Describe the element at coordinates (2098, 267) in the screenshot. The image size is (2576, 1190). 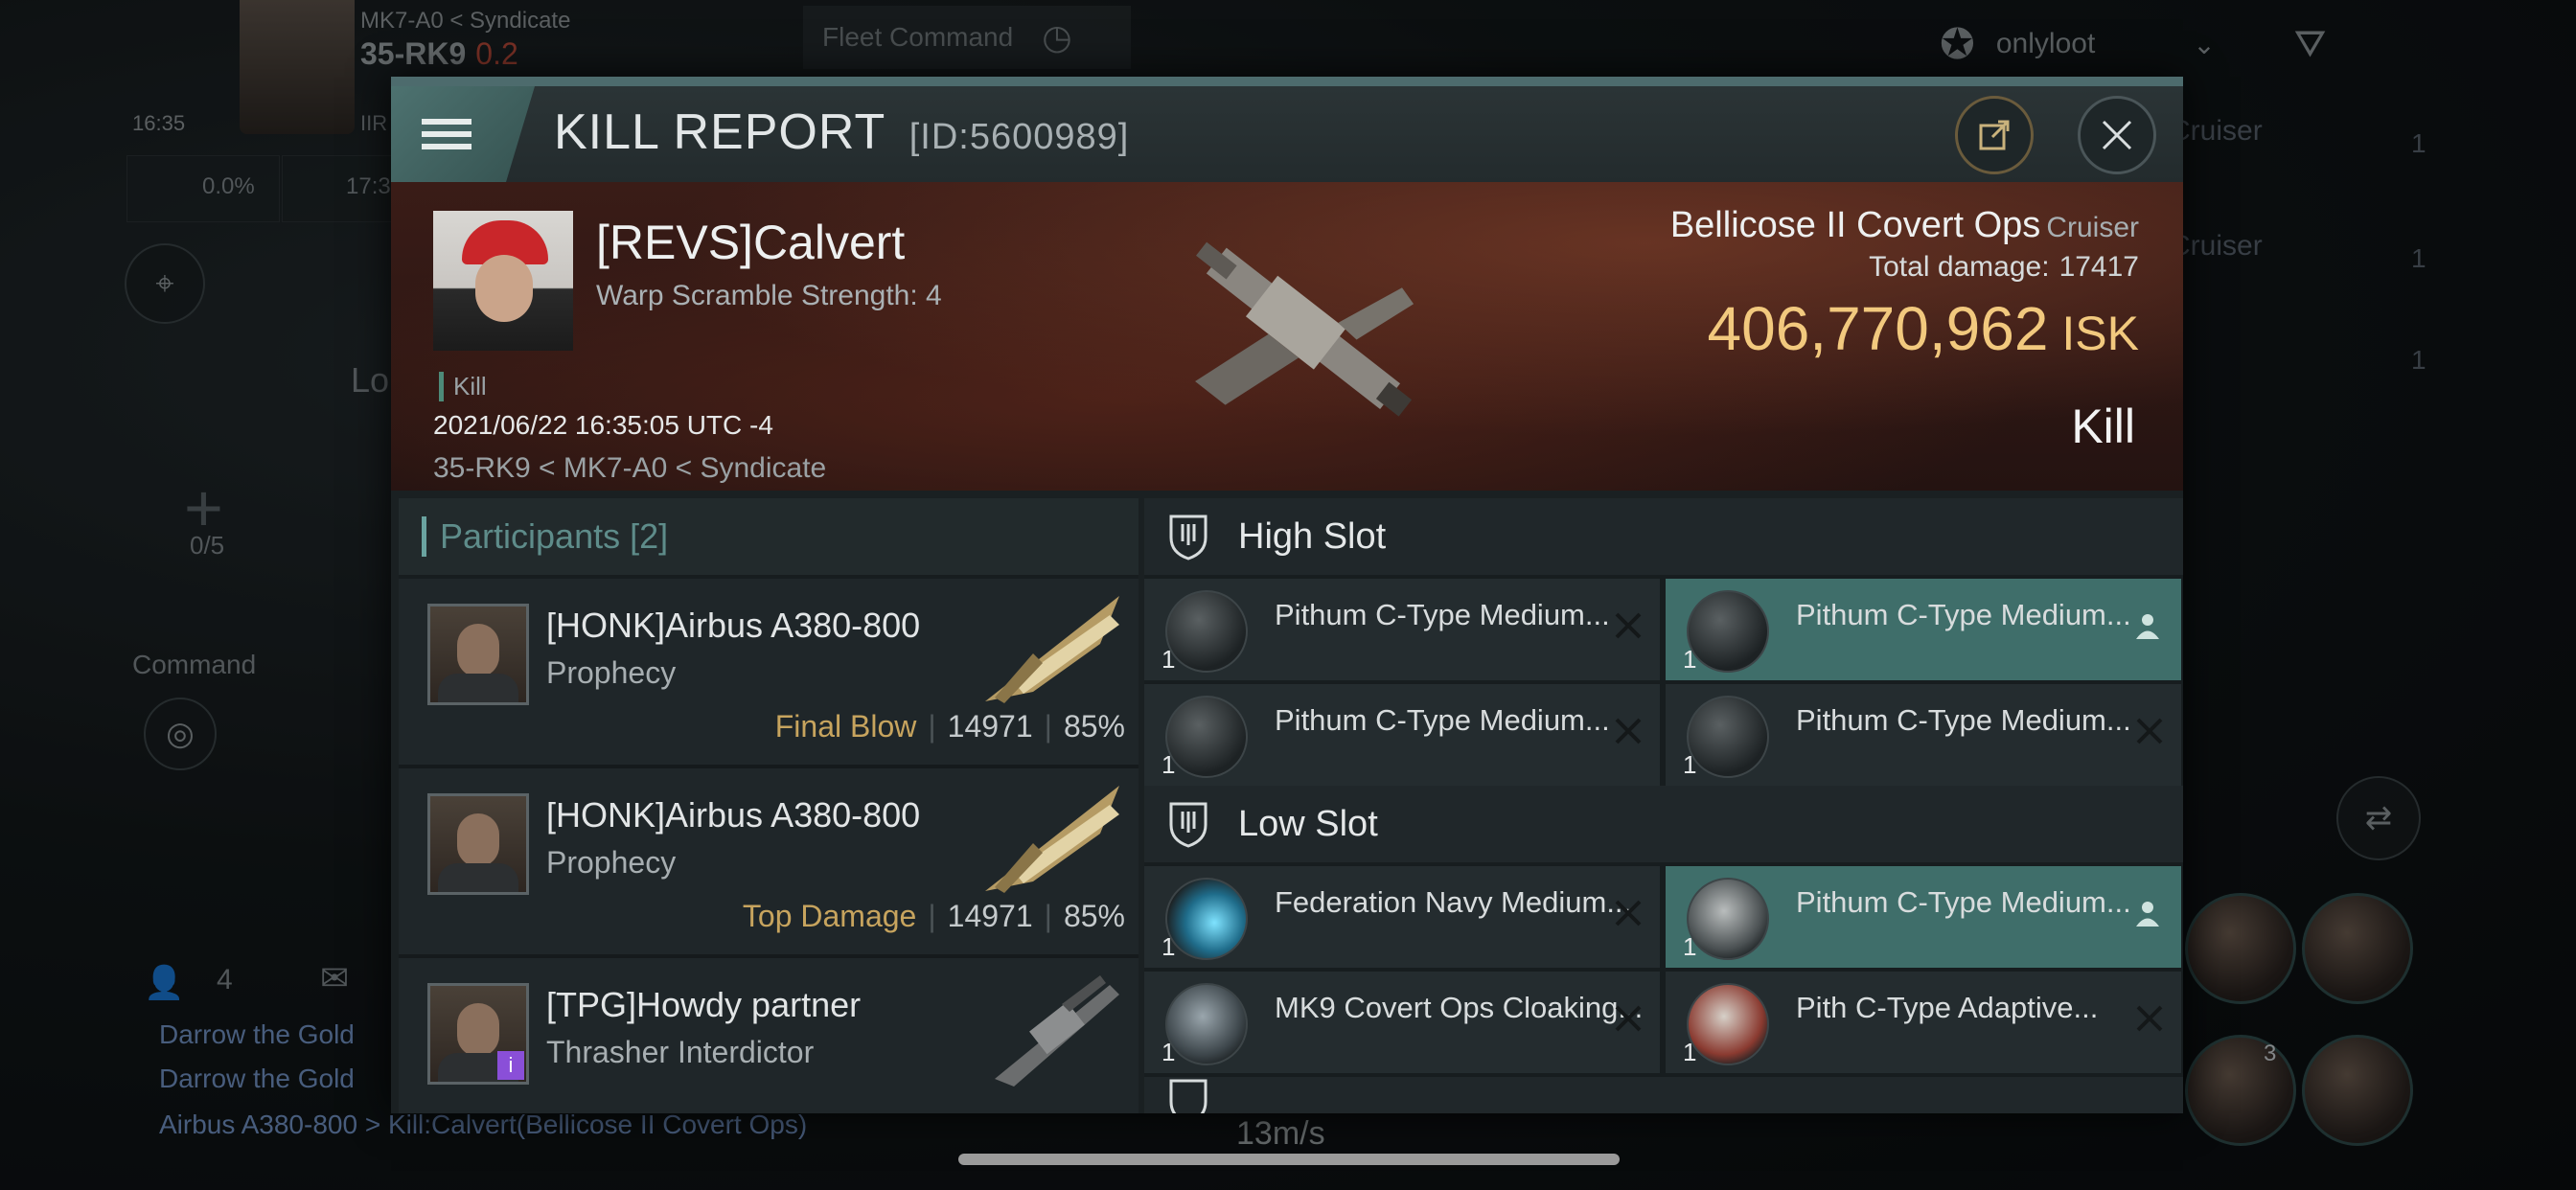
I see `damage-value: 17417` at that location.